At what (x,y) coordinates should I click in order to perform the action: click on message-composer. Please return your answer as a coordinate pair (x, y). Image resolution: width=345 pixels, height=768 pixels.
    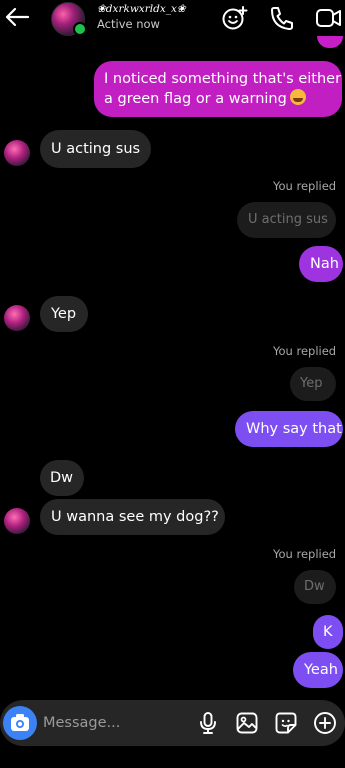
    Looking at the image, I should click on (172, 723).